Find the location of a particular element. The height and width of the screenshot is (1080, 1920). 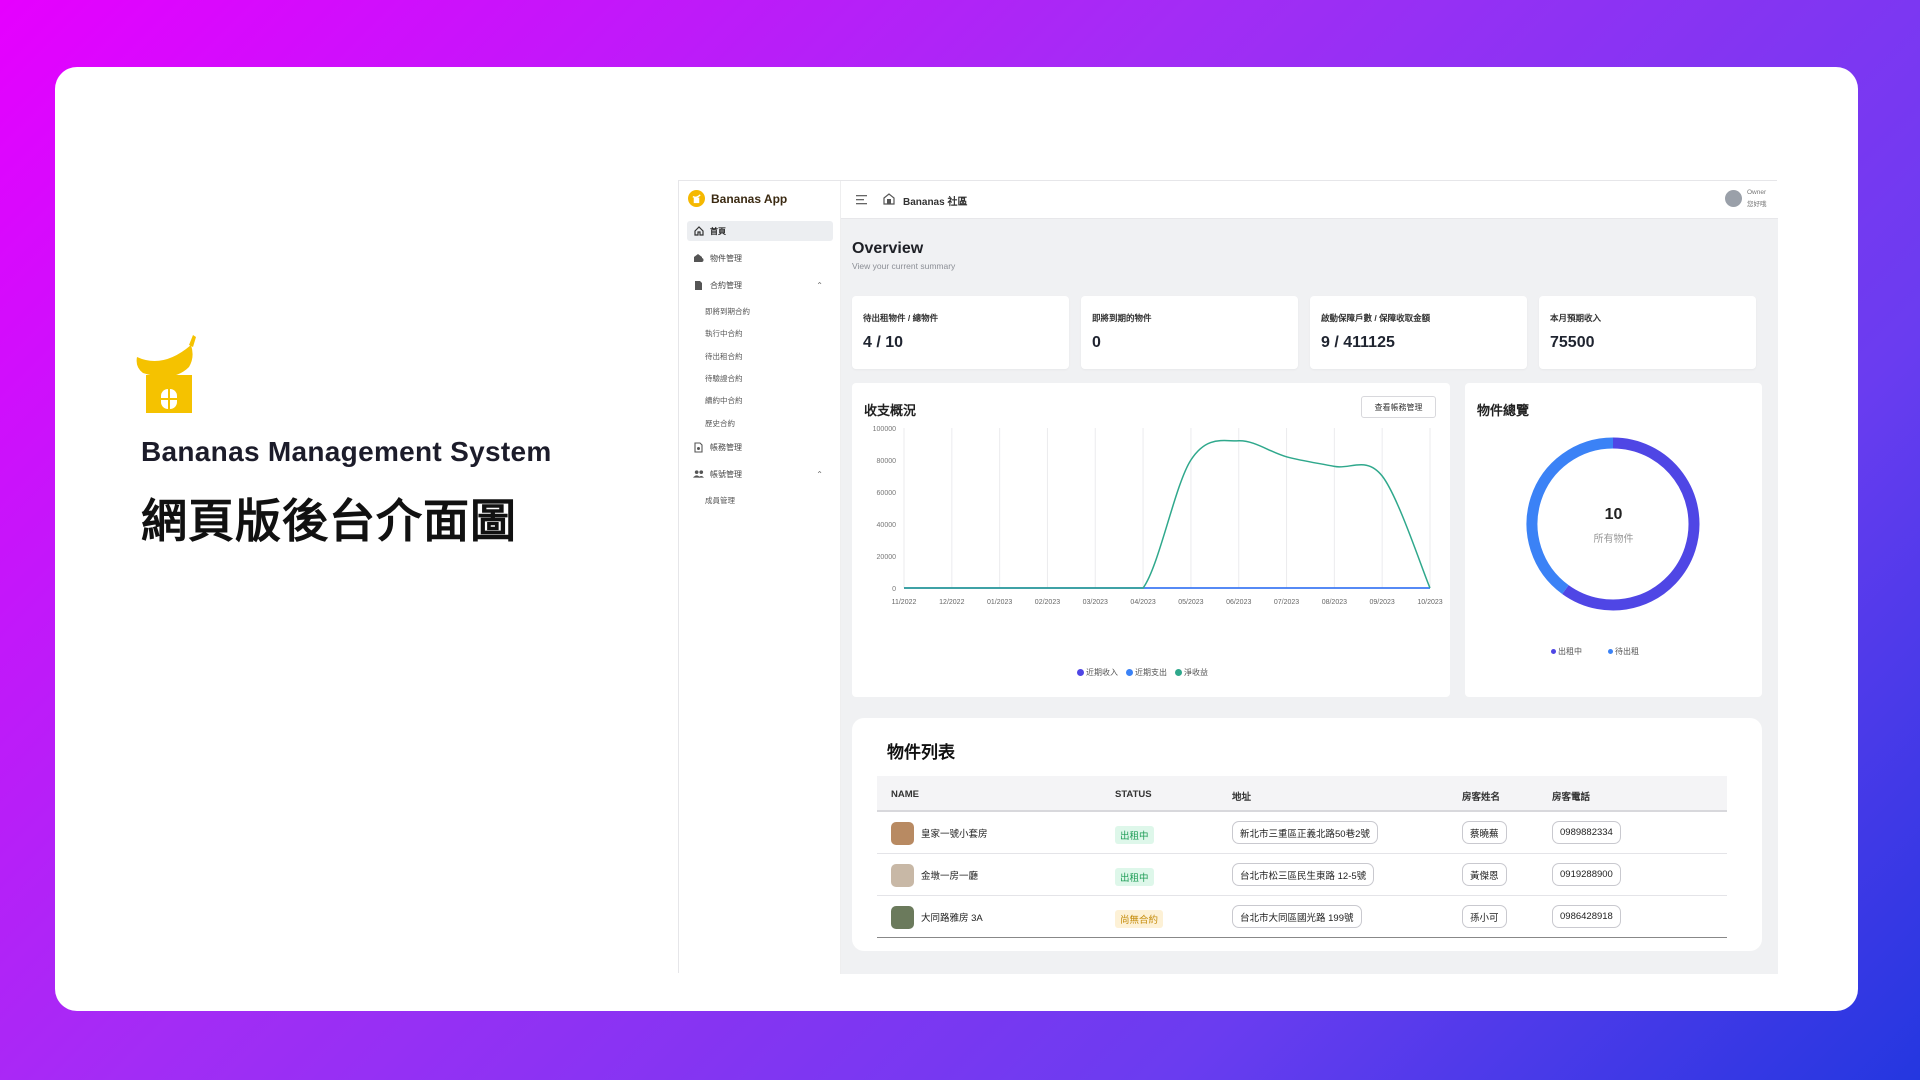

x-tick-label: 11/2022 is located at coordinates (904, 602).